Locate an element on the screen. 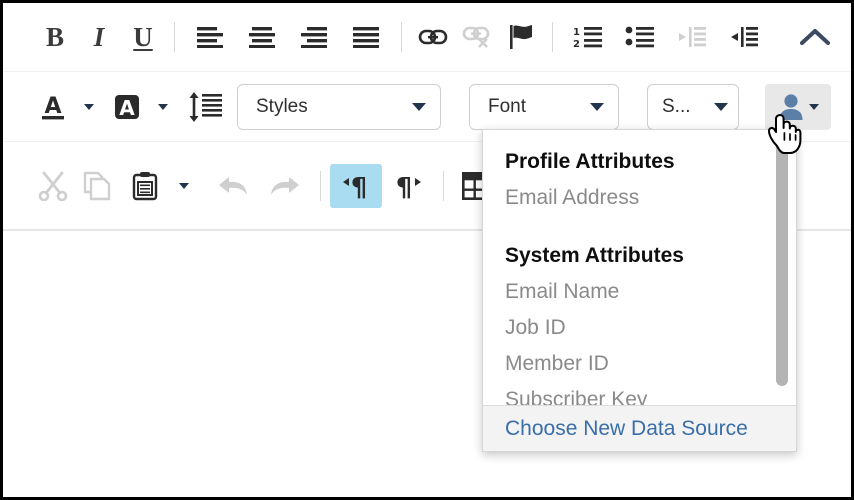 This screenshot has width=854, height=500. insert-link-button is located at coordinates (433, 37).